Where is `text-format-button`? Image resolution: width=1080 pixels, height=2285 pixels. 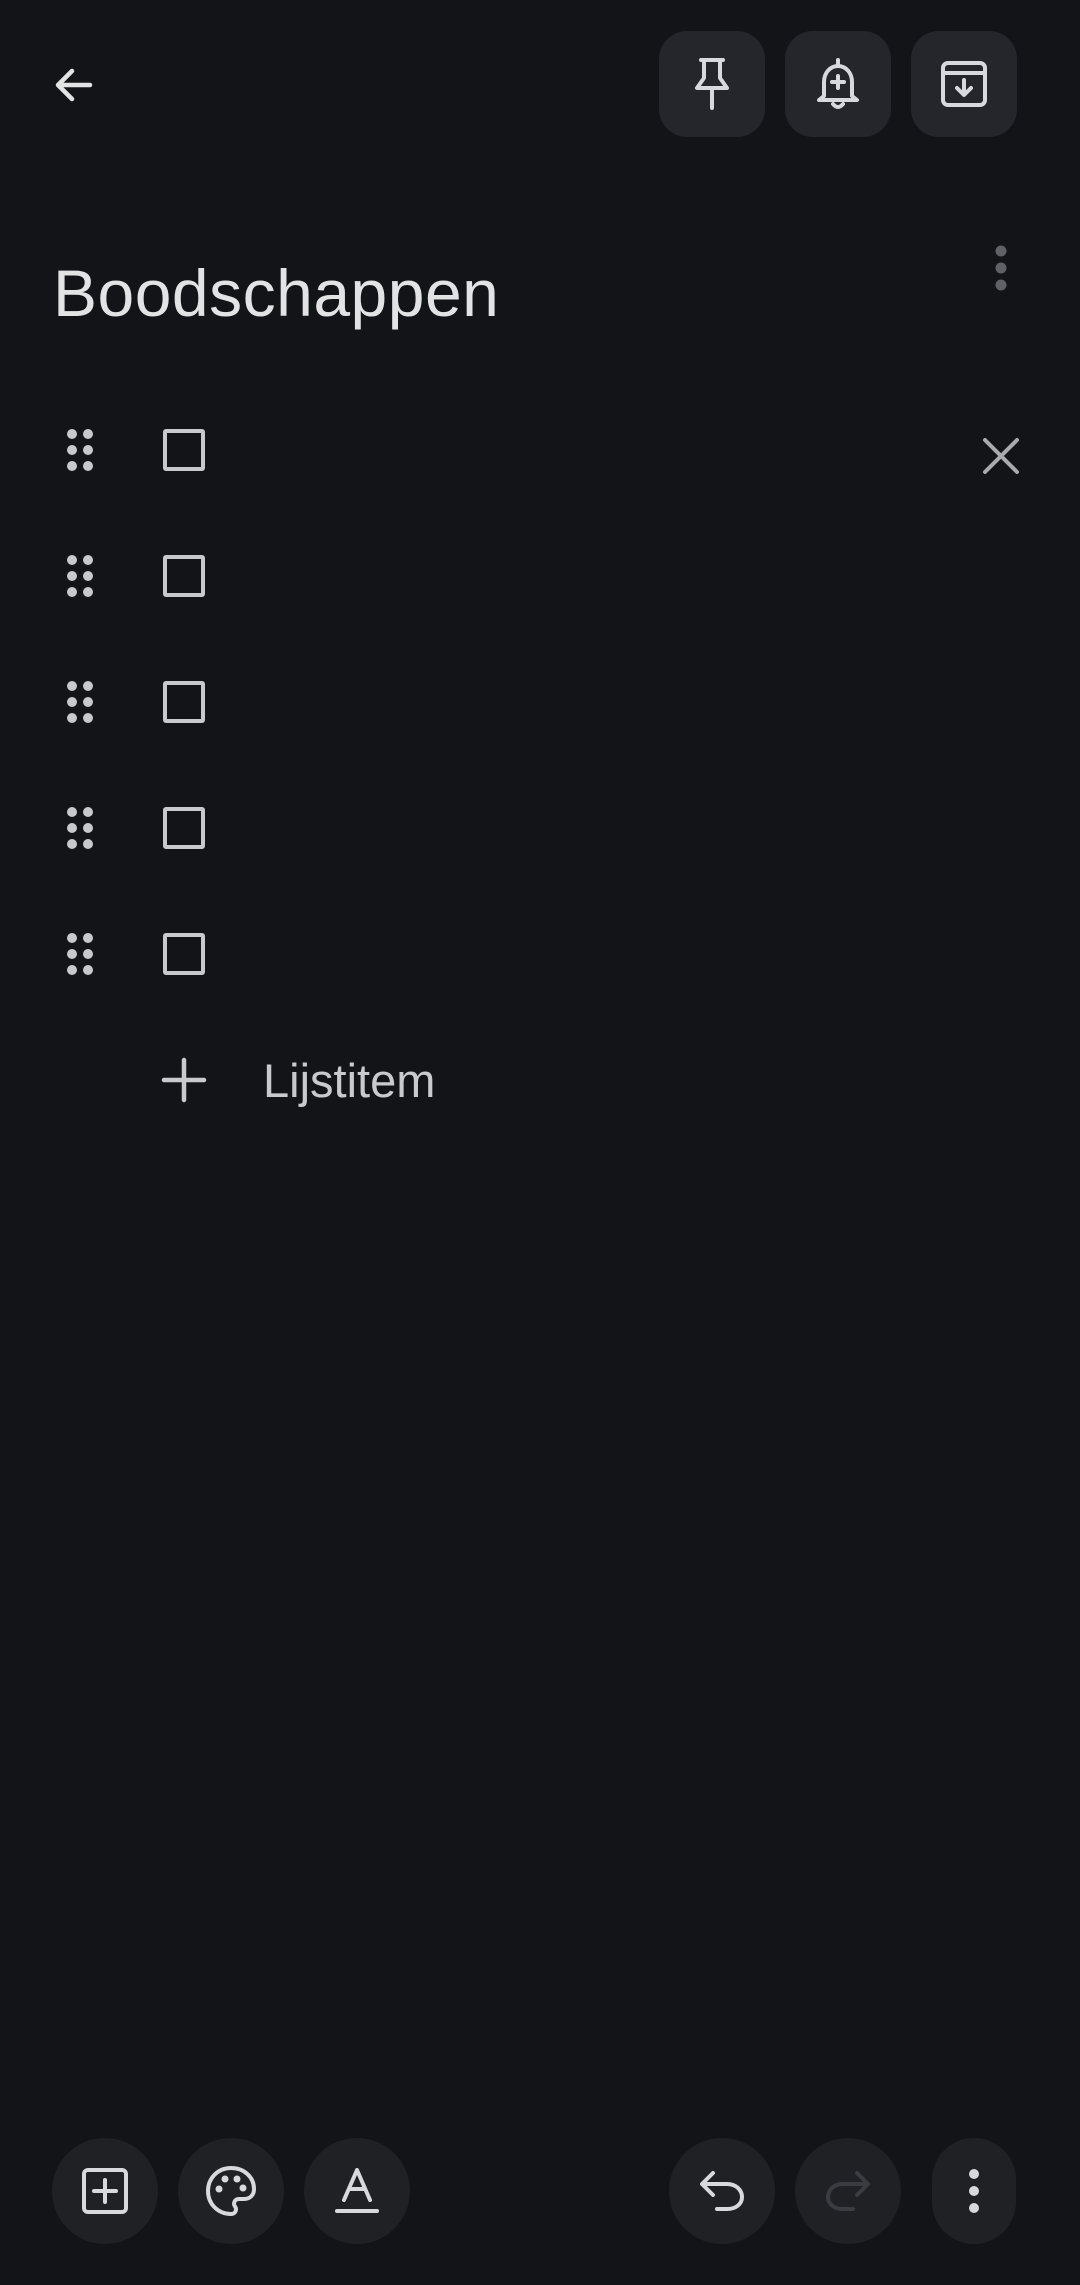 text-format-button is located at coordinates (357, 2191).